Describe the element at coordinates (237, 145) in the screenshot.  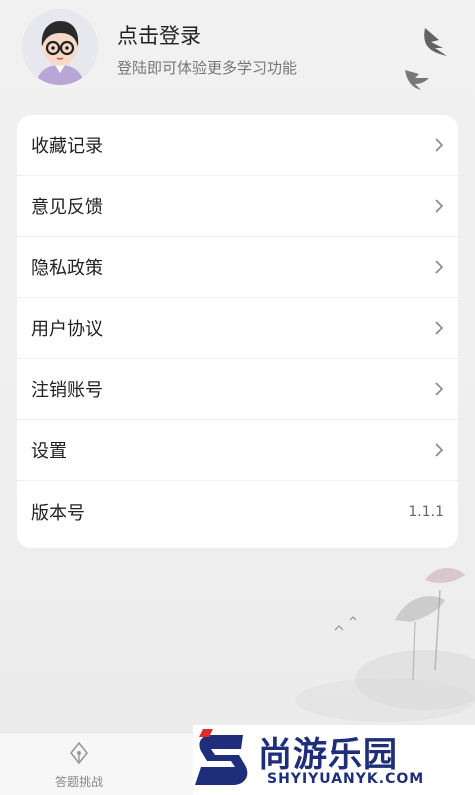
I see `menu-item-favorites: 收藏记录` at that location.